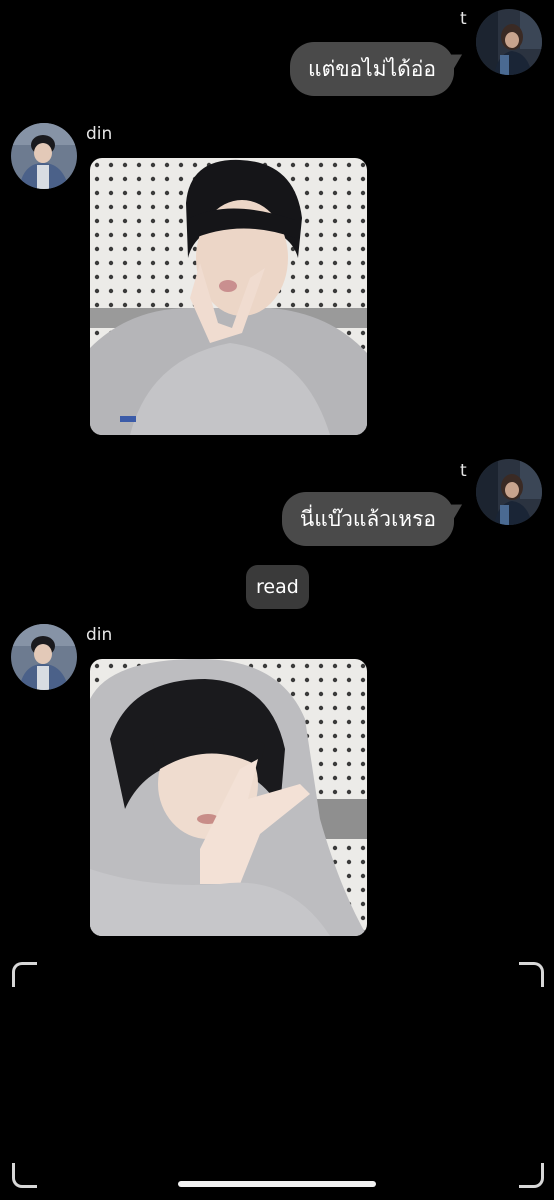 This screenshot has width=554, height=1200. What do you see at coordinates (367, 519) in the screenshot?
I see `message-text: นี่แบ๊วแล้วเหรอ` at bounding box center [367, 519].